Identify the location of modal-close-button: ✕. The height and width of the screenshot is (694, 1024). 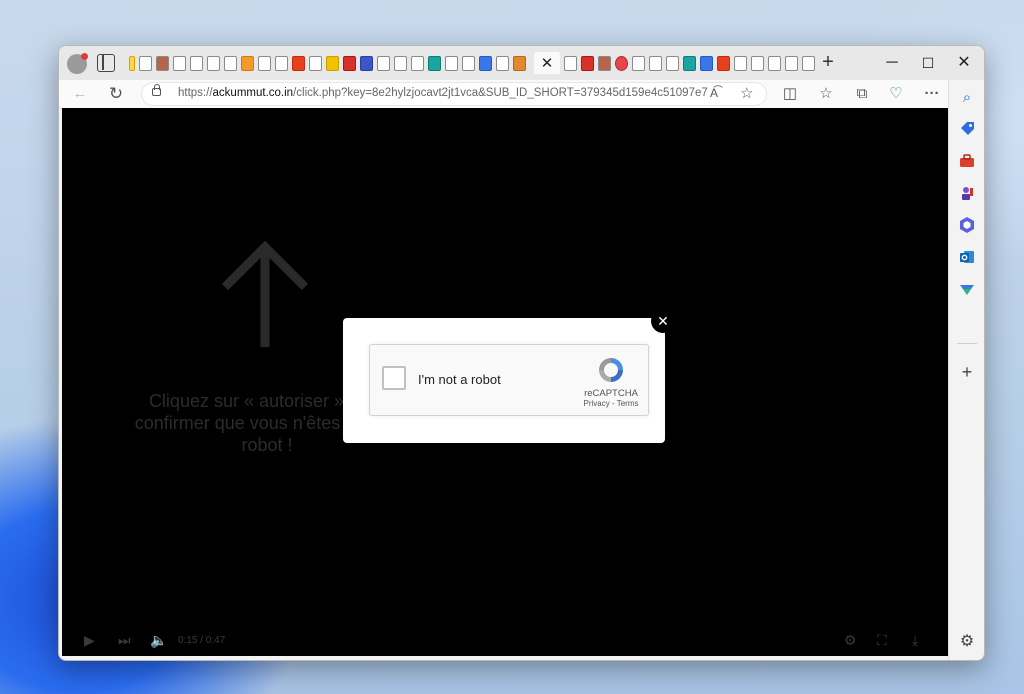
(663, 321).